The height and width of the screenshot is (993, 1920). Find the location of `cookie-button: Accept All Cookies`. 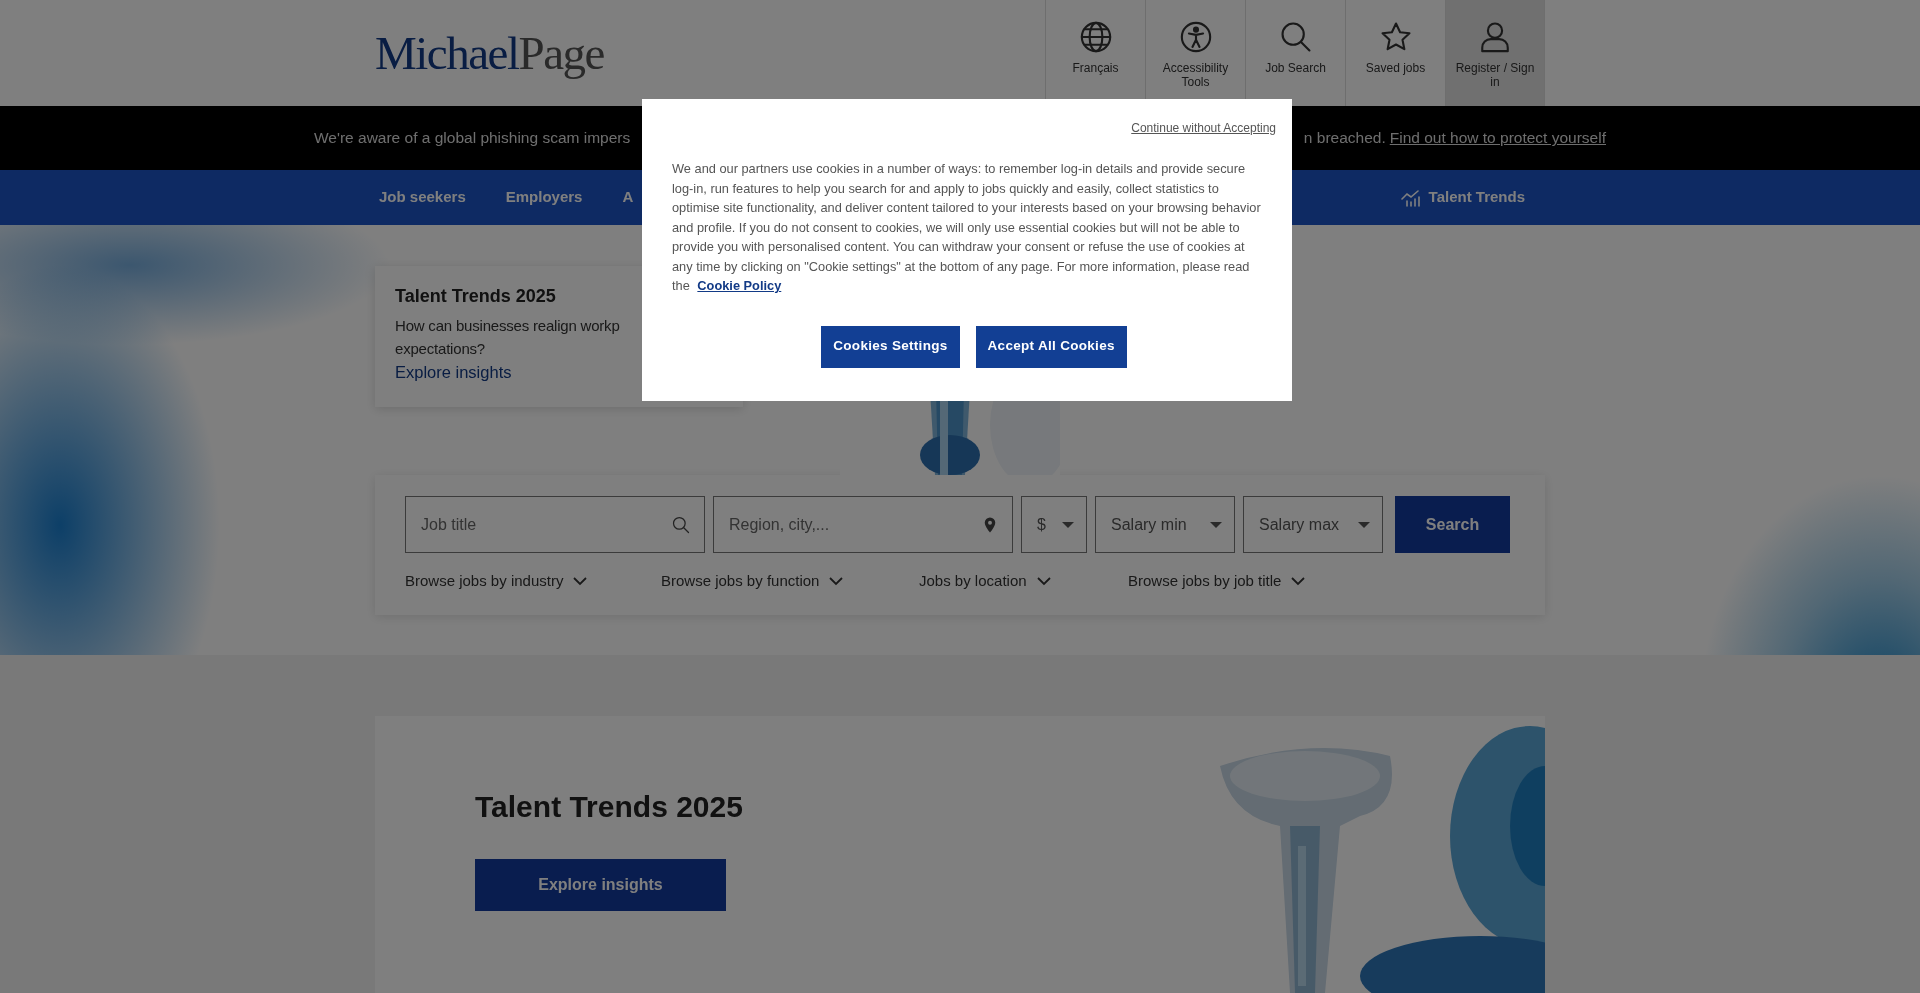

cookie-button: Accept All Cookies is located at coordinates (1051, 346).